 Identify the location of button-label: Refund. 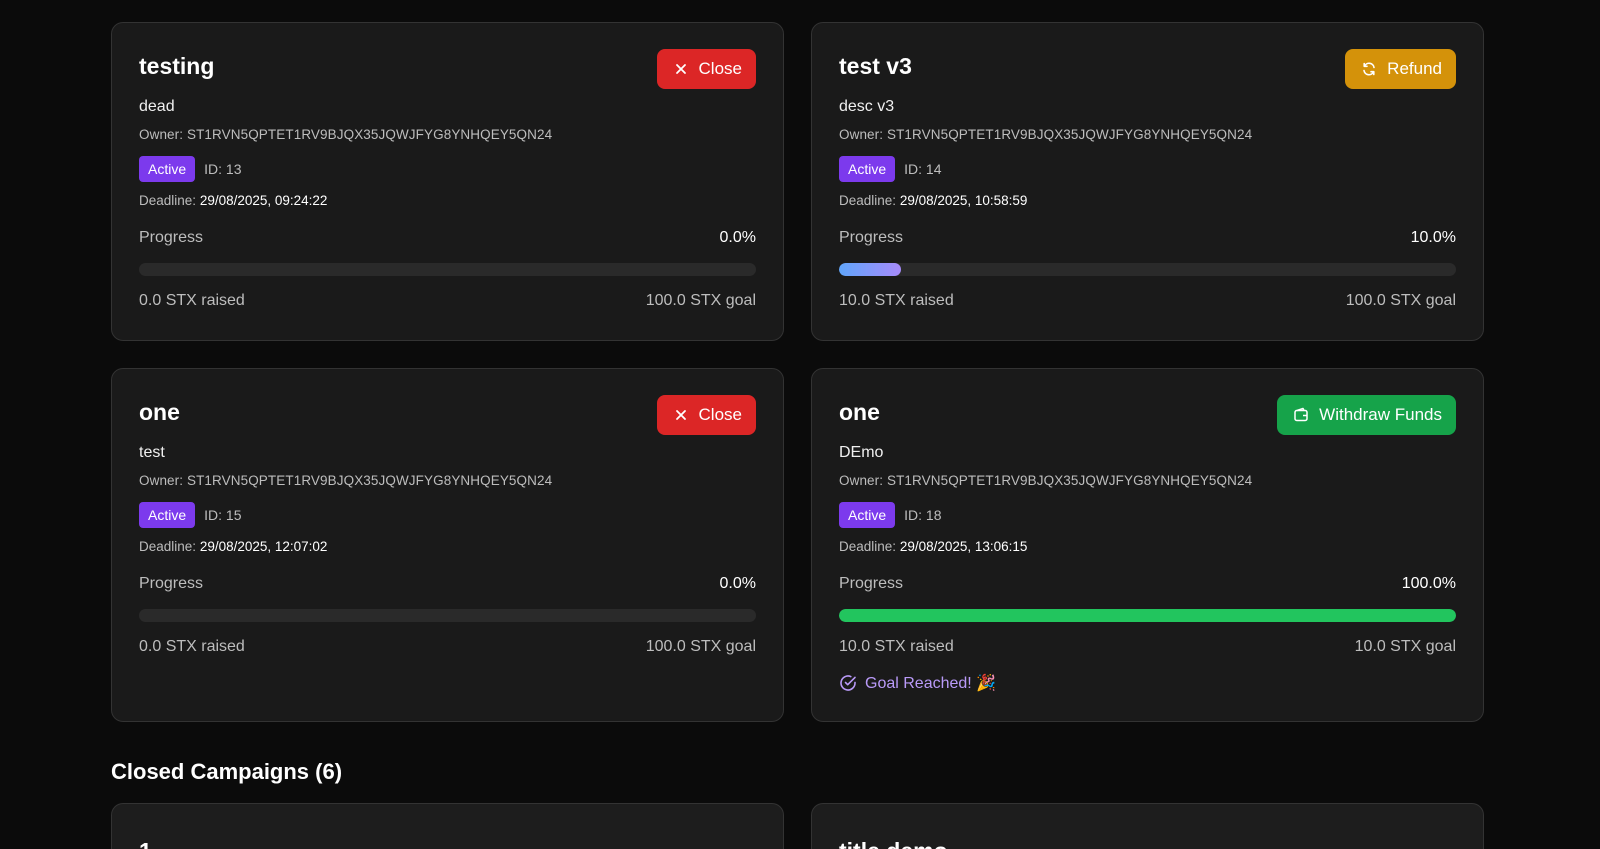
(1414, 68).